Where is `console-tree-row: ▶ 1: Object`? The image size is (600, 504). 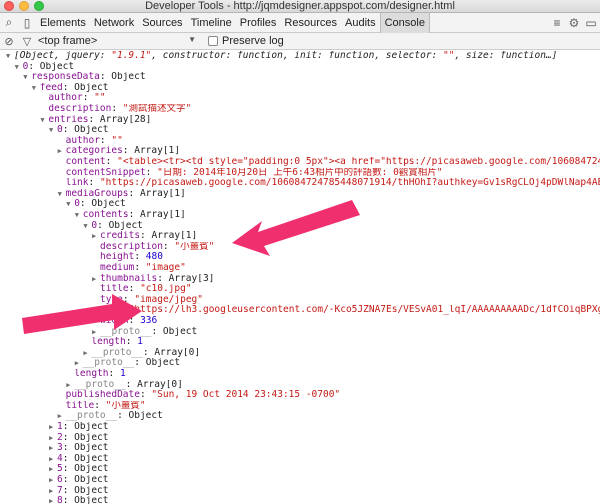 console-tree-row: ▶ 1: Object is located at coordinates (300, 427).